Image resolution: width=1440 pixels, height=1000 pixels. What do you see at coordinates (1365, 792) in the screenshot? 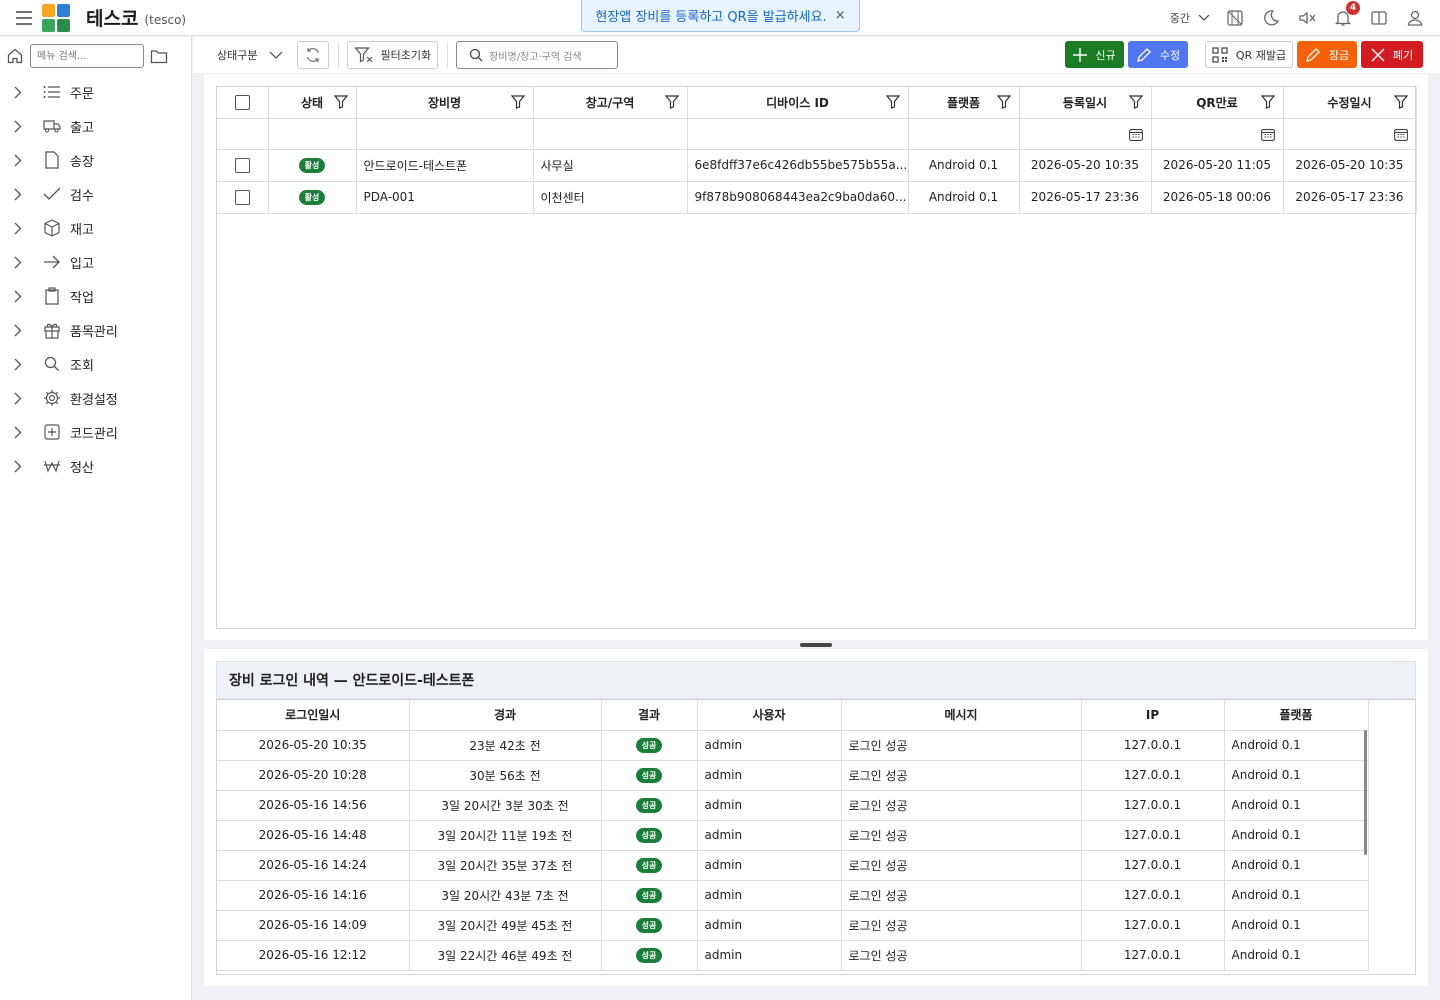
I see `vertical-scrollbar` at bounding box center [1365, 792].